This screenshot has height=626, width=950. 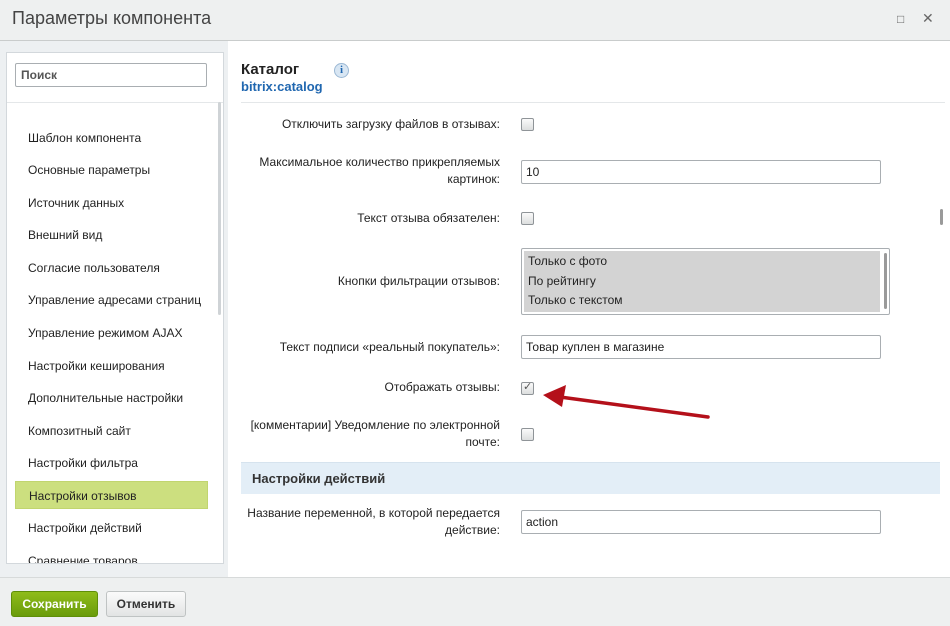 I want to click on content-scrollbar, so click(x=941, y=217).